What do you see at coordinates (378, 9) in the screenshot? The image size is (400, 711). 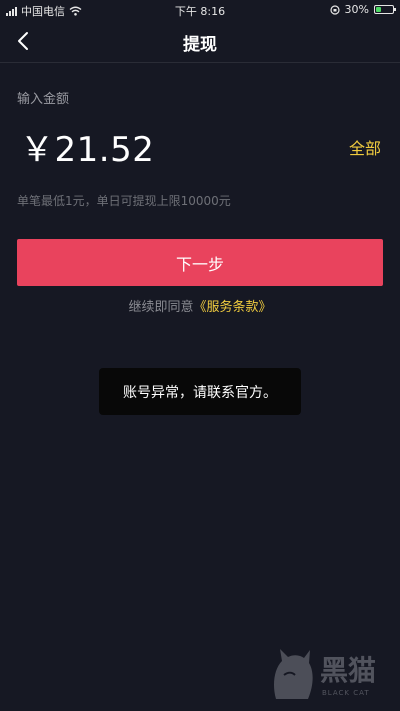 I see `battery-fill` at bounding box center [378, 9].